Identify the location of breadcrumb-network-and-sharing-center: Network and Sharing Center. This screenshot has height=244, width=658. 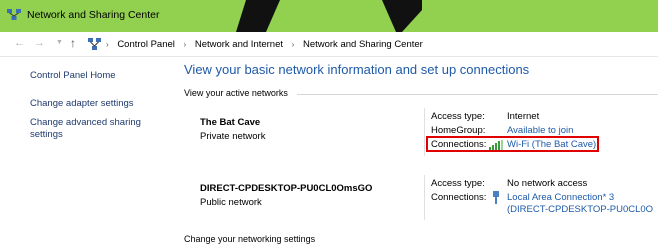
(363, 44).